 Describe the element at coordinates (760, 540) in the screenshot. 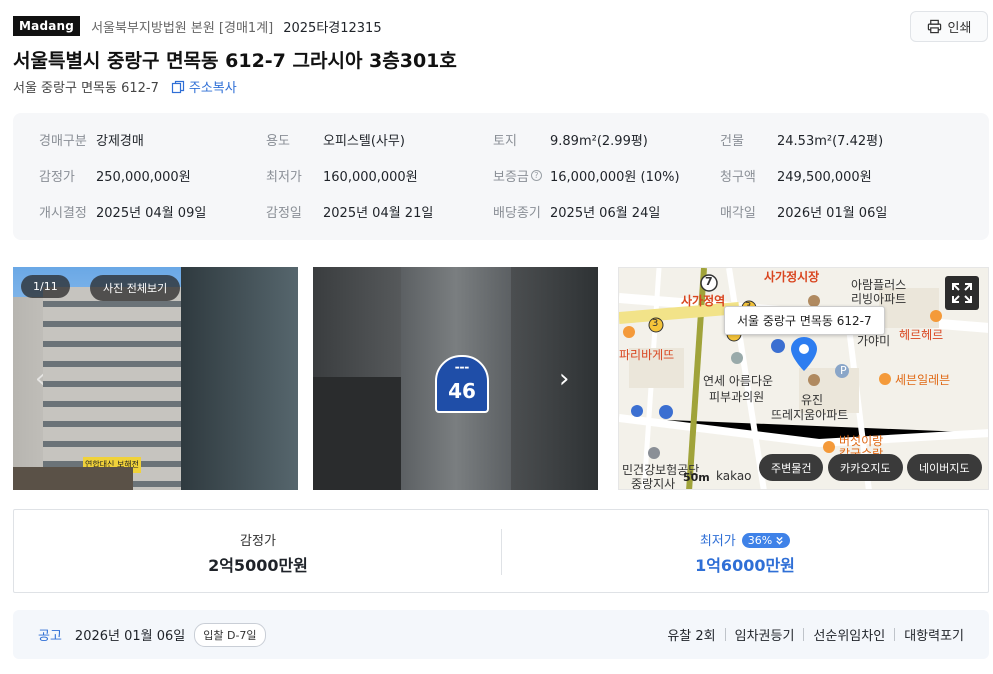

I see `minimum-pct: 36%` at that location.